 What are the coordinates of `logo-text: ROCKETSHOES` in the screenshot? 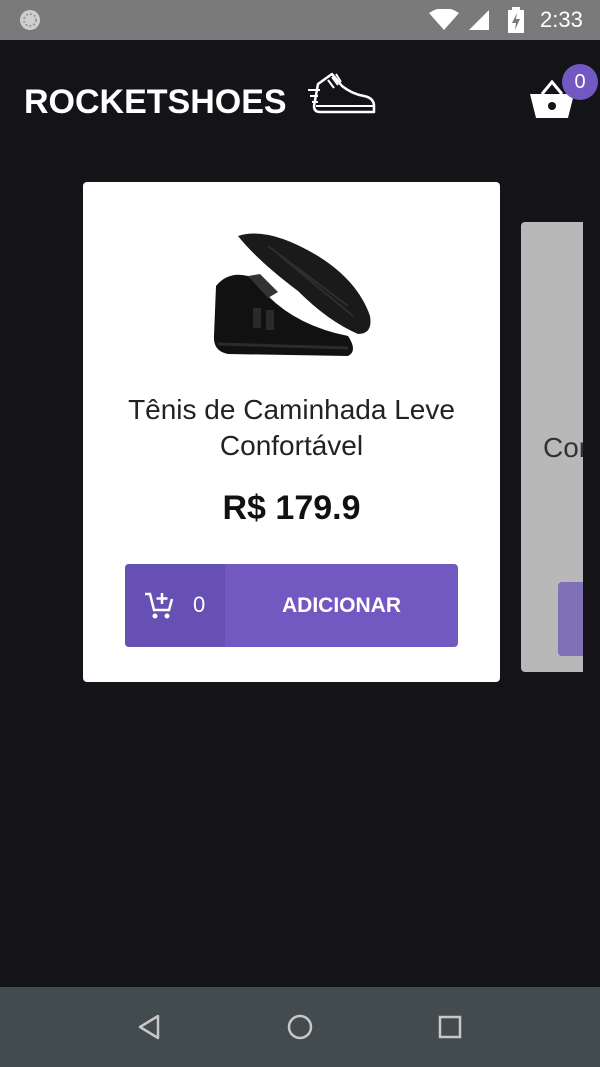 It's located at (155, 102).